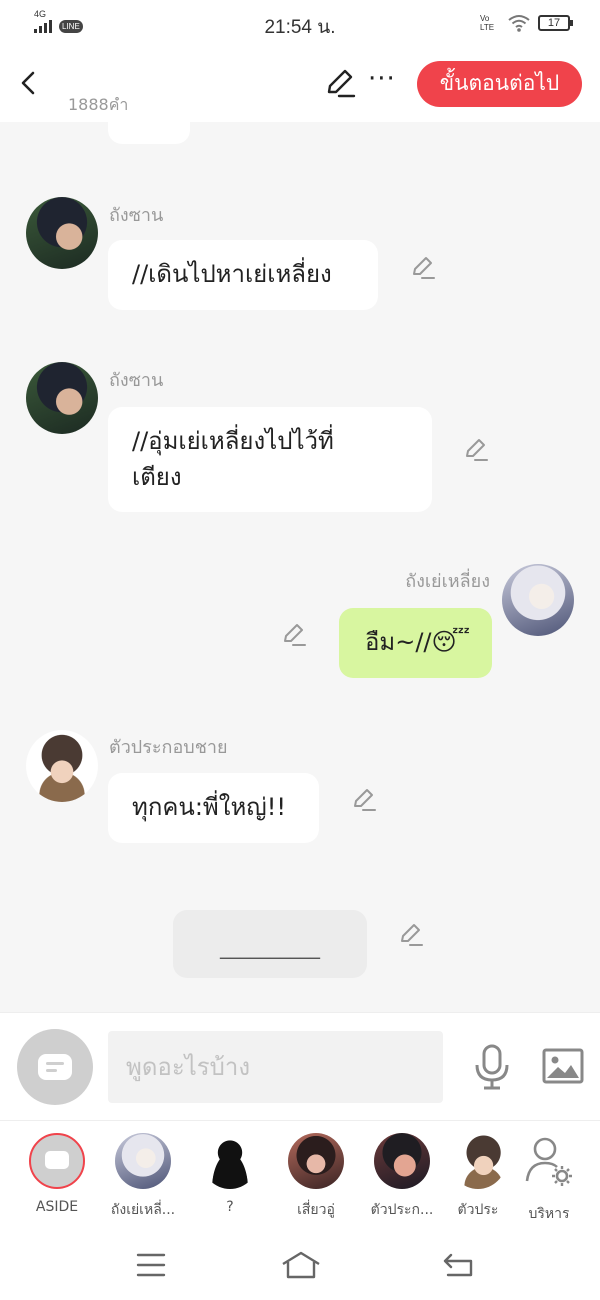  I want to click on speaker-name: ถังเย่เหลี่ยง, so click(447, 581).